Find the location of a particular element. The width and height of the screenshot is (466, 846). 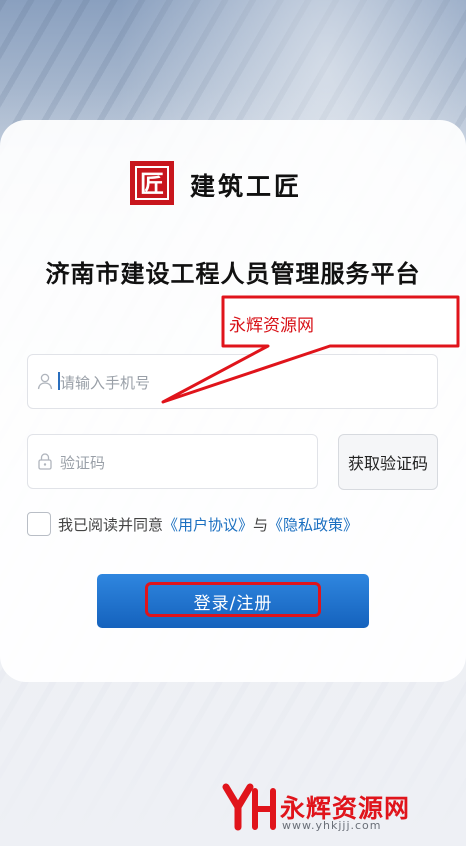

brand-logo: 匠 建筑工匠 is located at coordinates (230, 183).